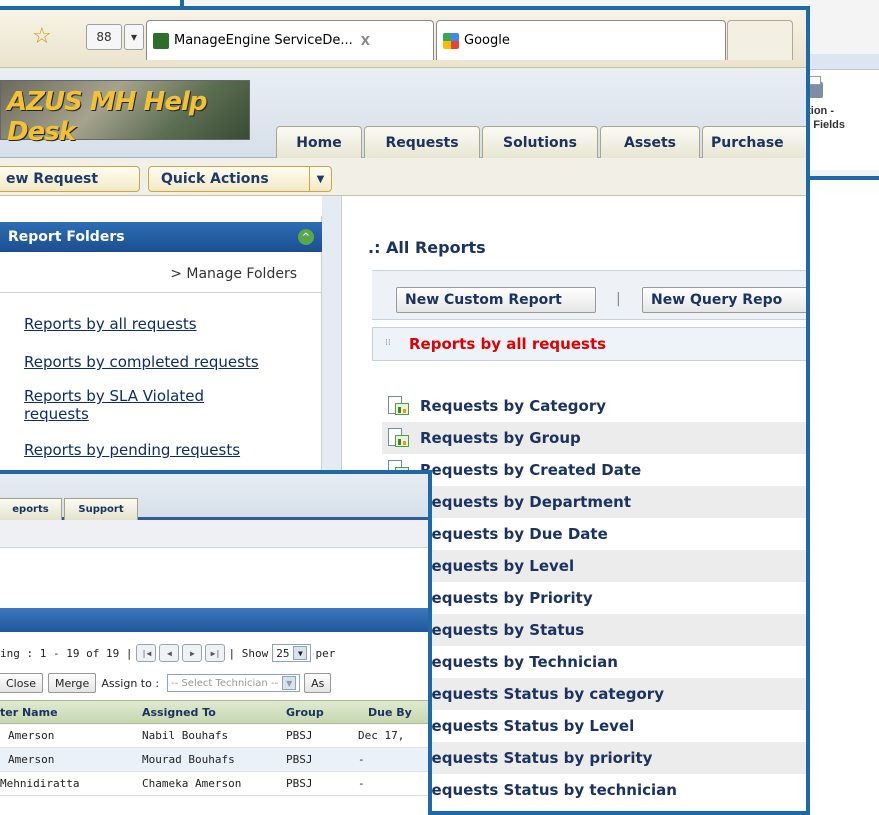  What do you see at coordinates (114, 396) in the screenshot?
I see `folder-link-sla-violated: Reports by SLA Violated` at bounding box center [114, 396].